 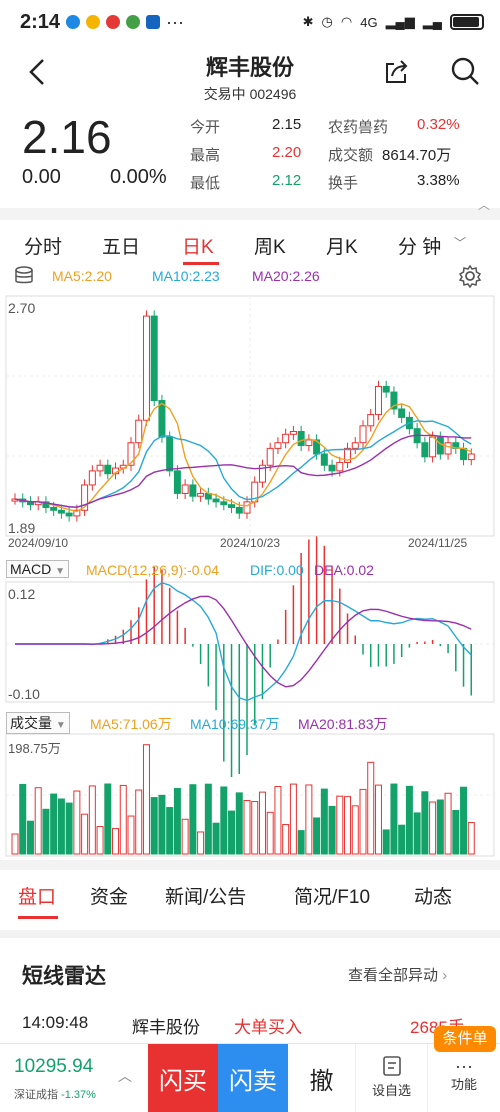 What do you see at coordinates (53, 1067) in the screenshot?
I see `index-value: 10295.94` at bounding box center [53, 1067].